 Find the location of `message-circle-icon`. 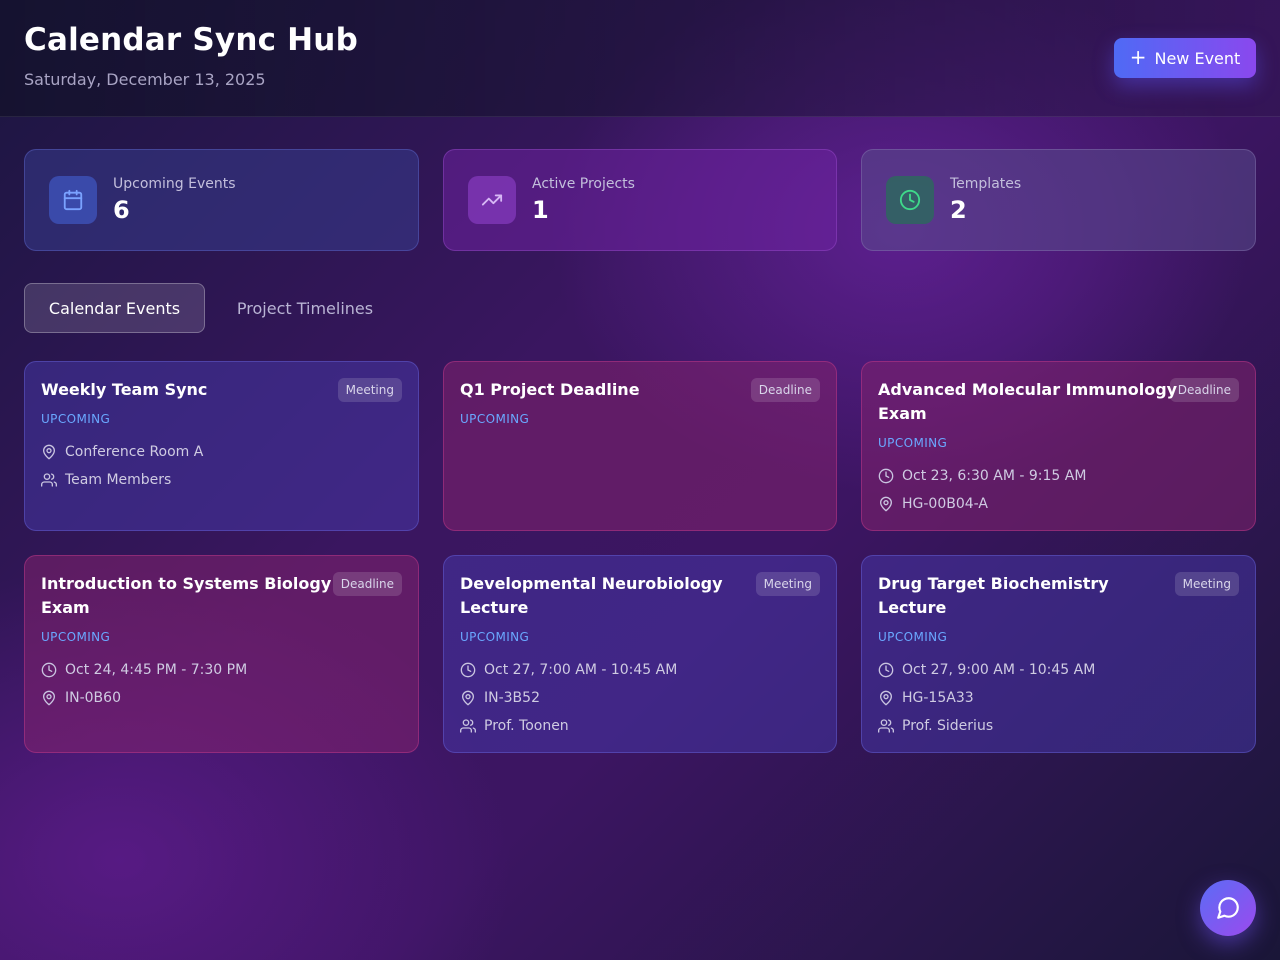

message-circle-icon is located at coordinates (1228, 908).